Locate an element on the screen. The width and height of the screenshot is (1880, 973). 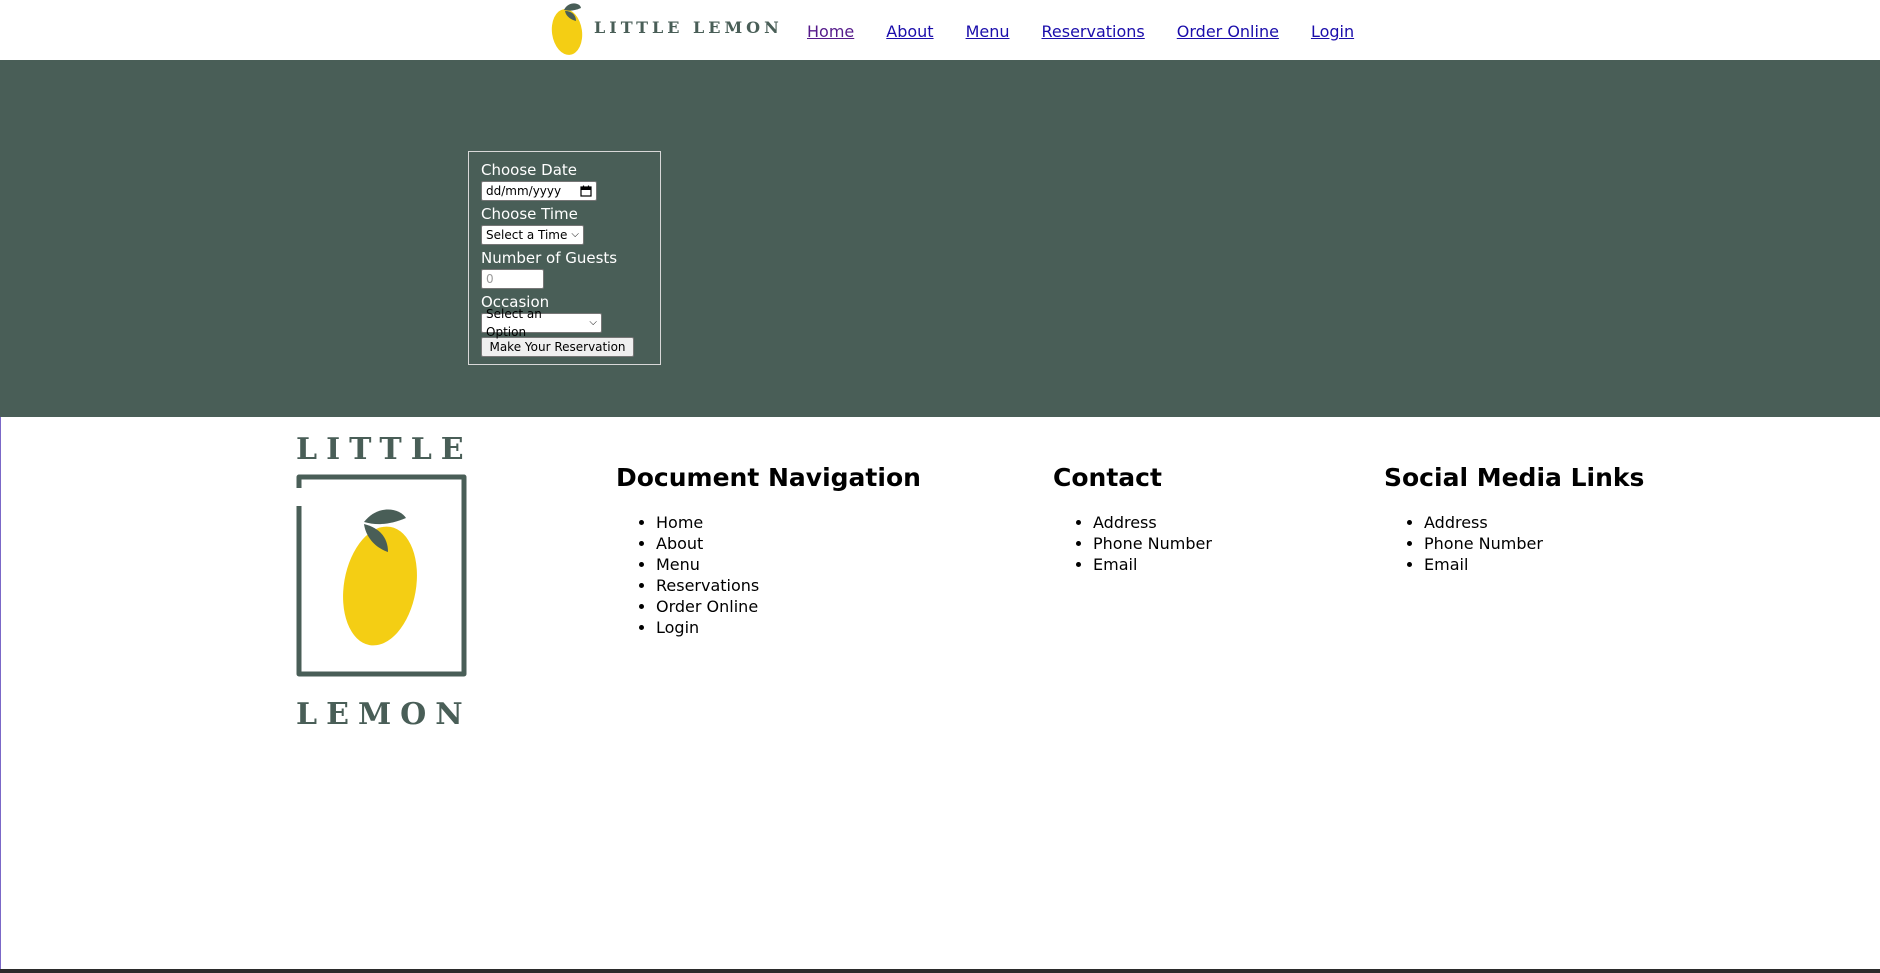
lemon-icon is located at coordinates (567, 29).